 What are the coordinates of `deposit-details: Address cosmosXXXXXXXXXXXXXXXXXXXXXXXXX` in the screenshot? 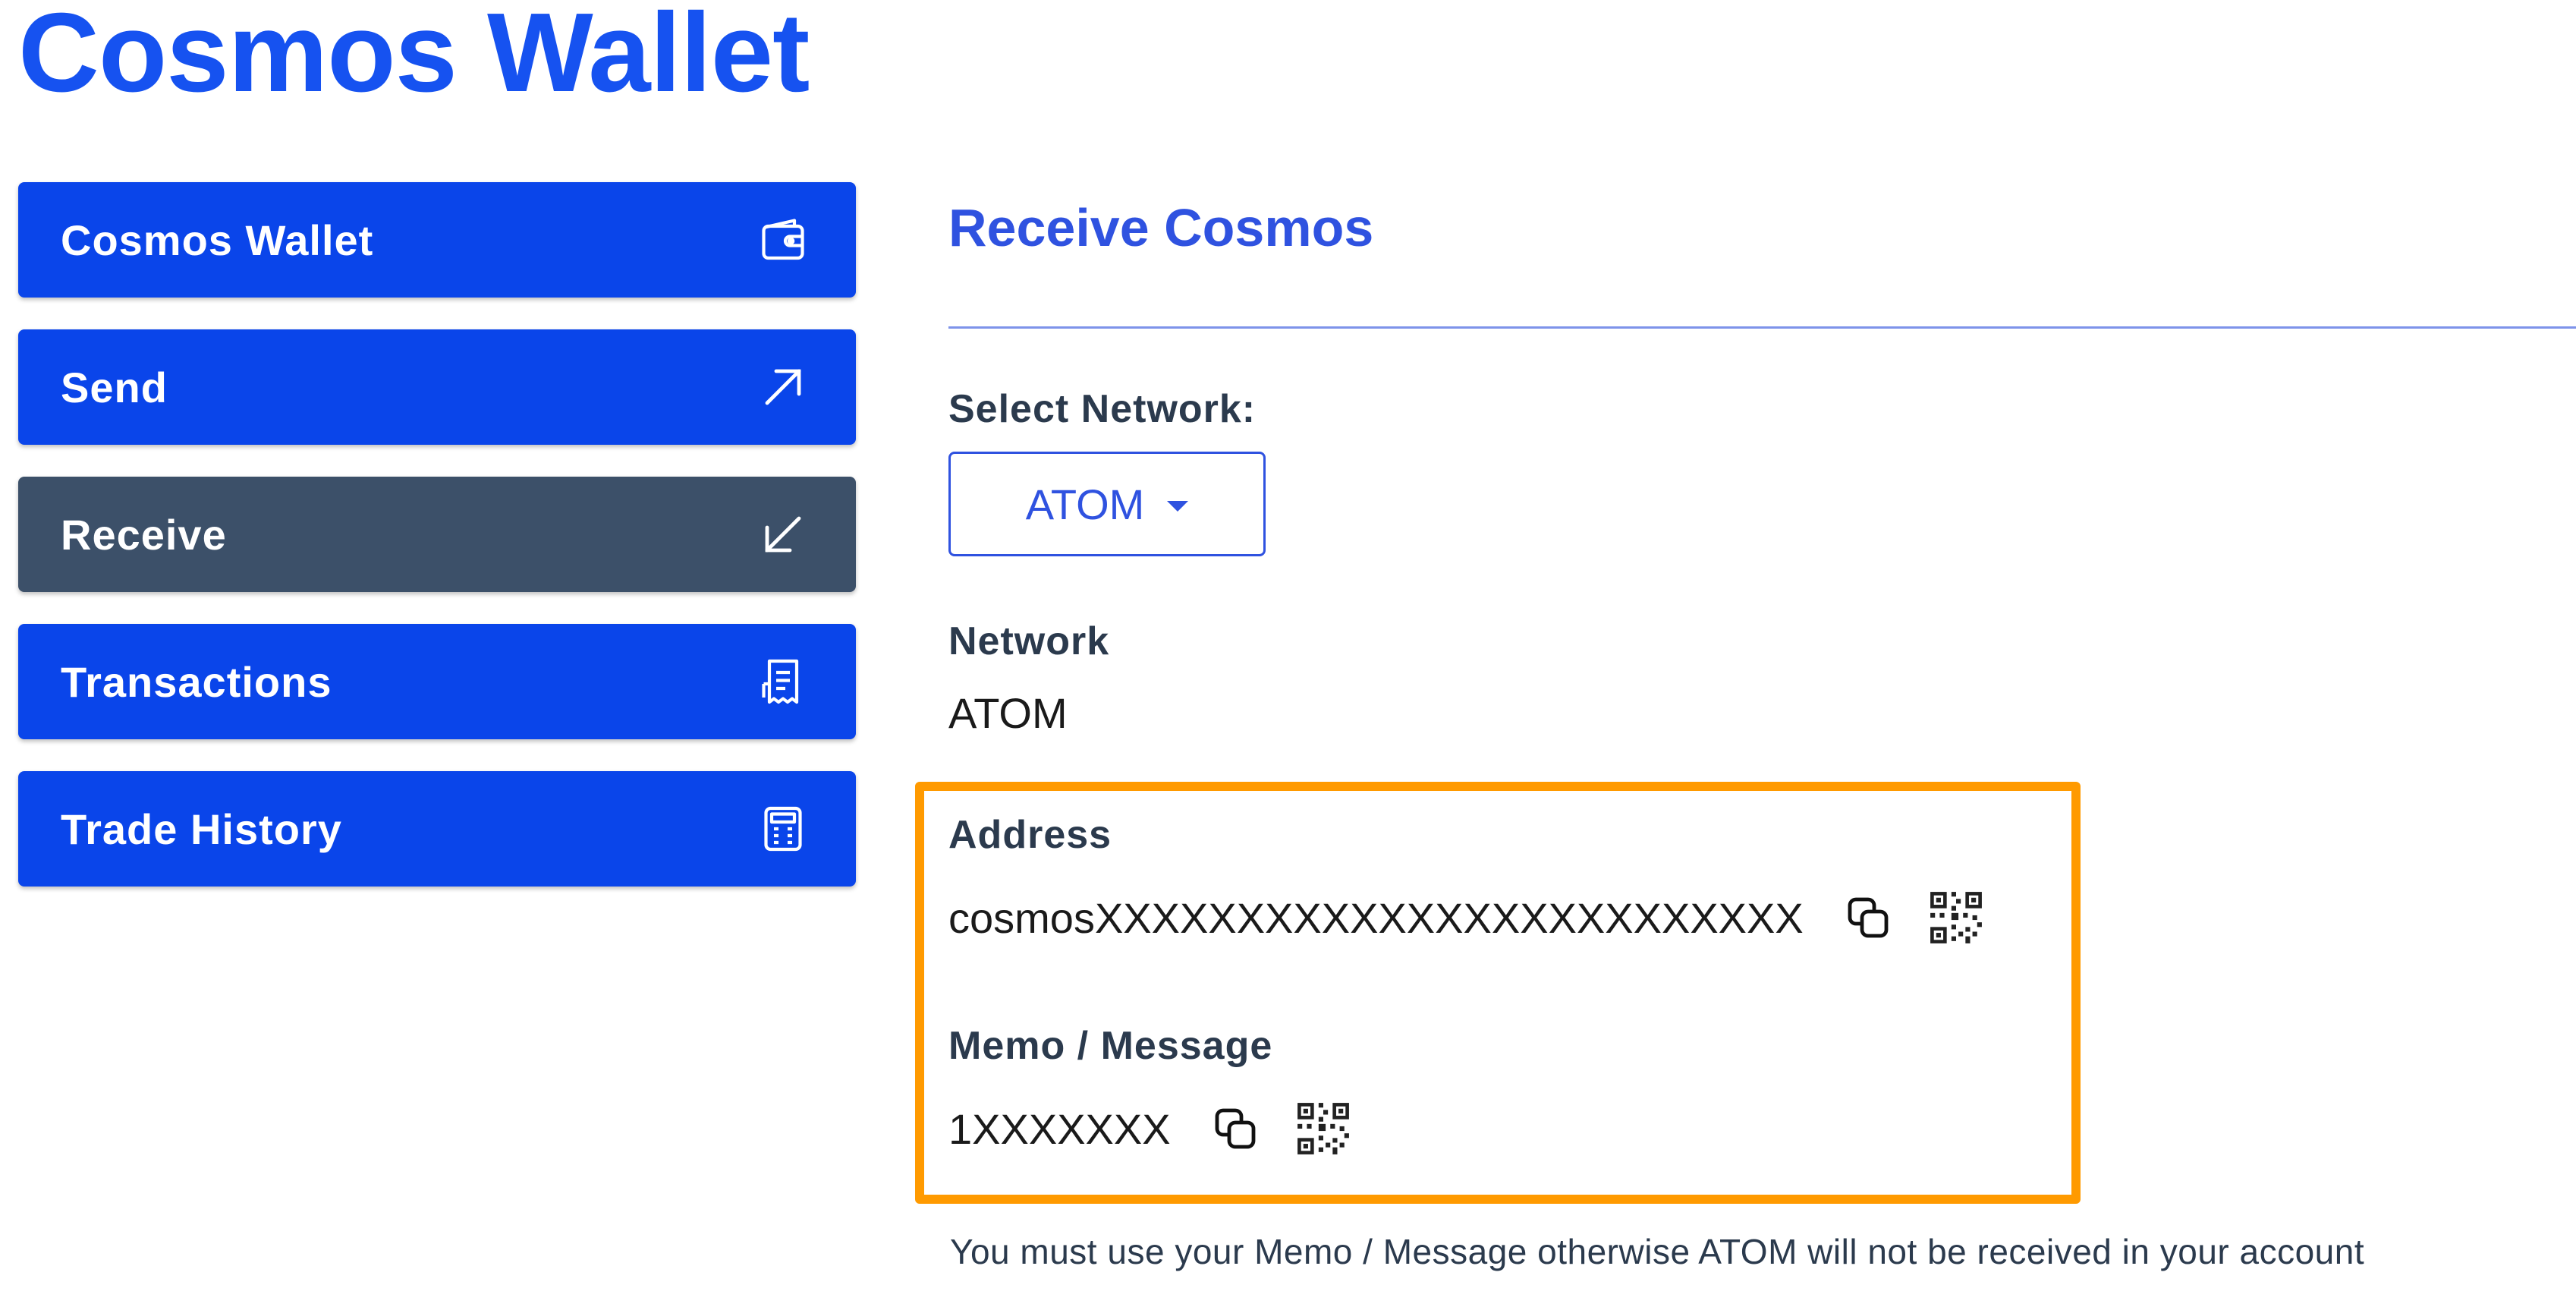 It's located at (1494, 985).